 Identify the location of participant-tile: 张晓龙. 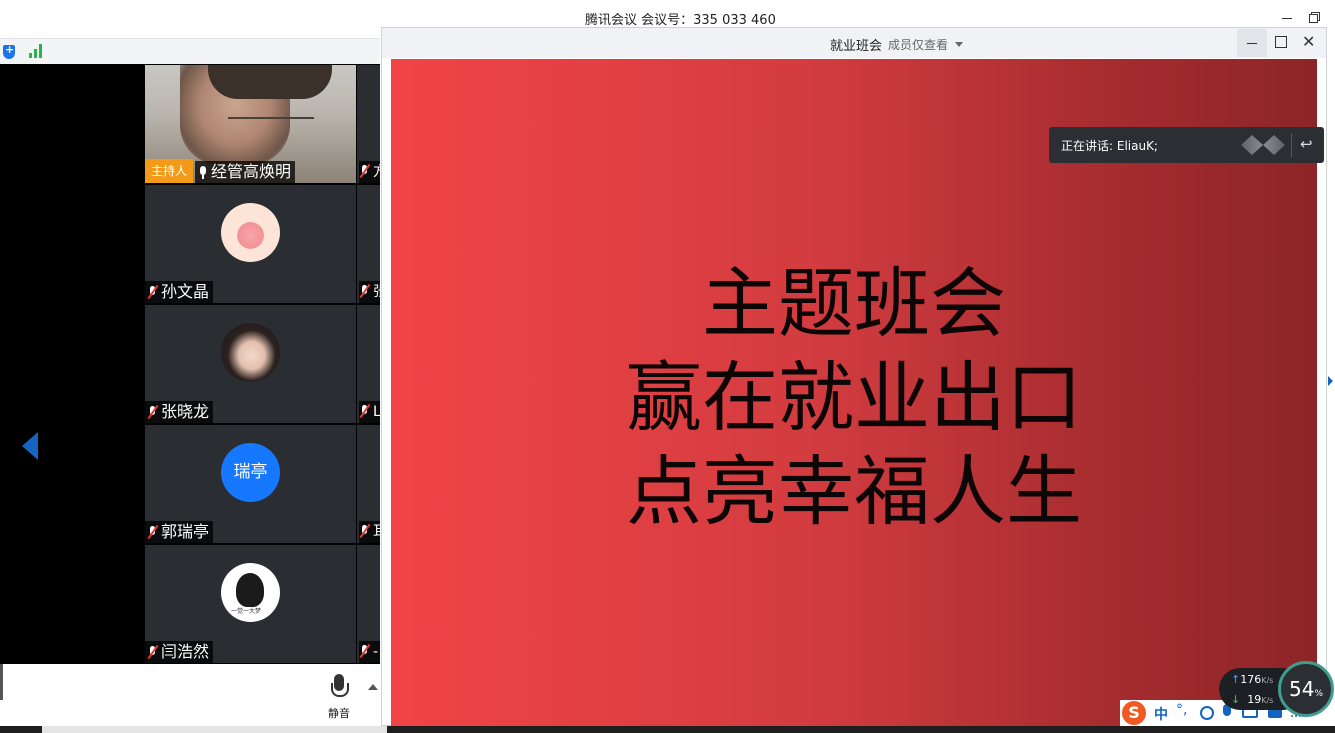
(250, 364).